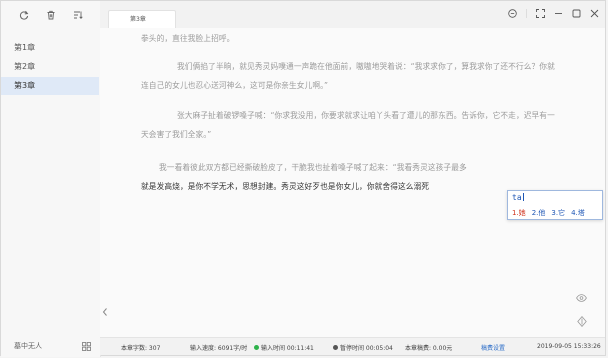  Describe the element at coordinates (526, 13) in the screenshot. I see `toolbar-divider` at that location.